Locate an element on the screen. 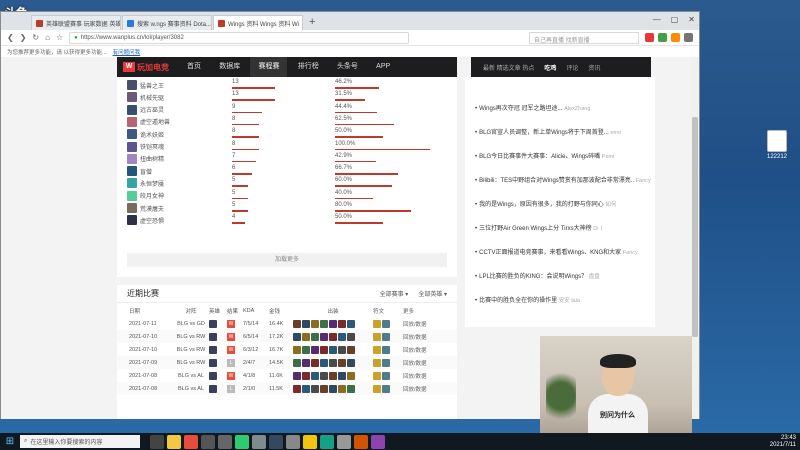  hero-stat-row: 荒漠屠夫 5 80.0% is located at coordinates (287, 208).